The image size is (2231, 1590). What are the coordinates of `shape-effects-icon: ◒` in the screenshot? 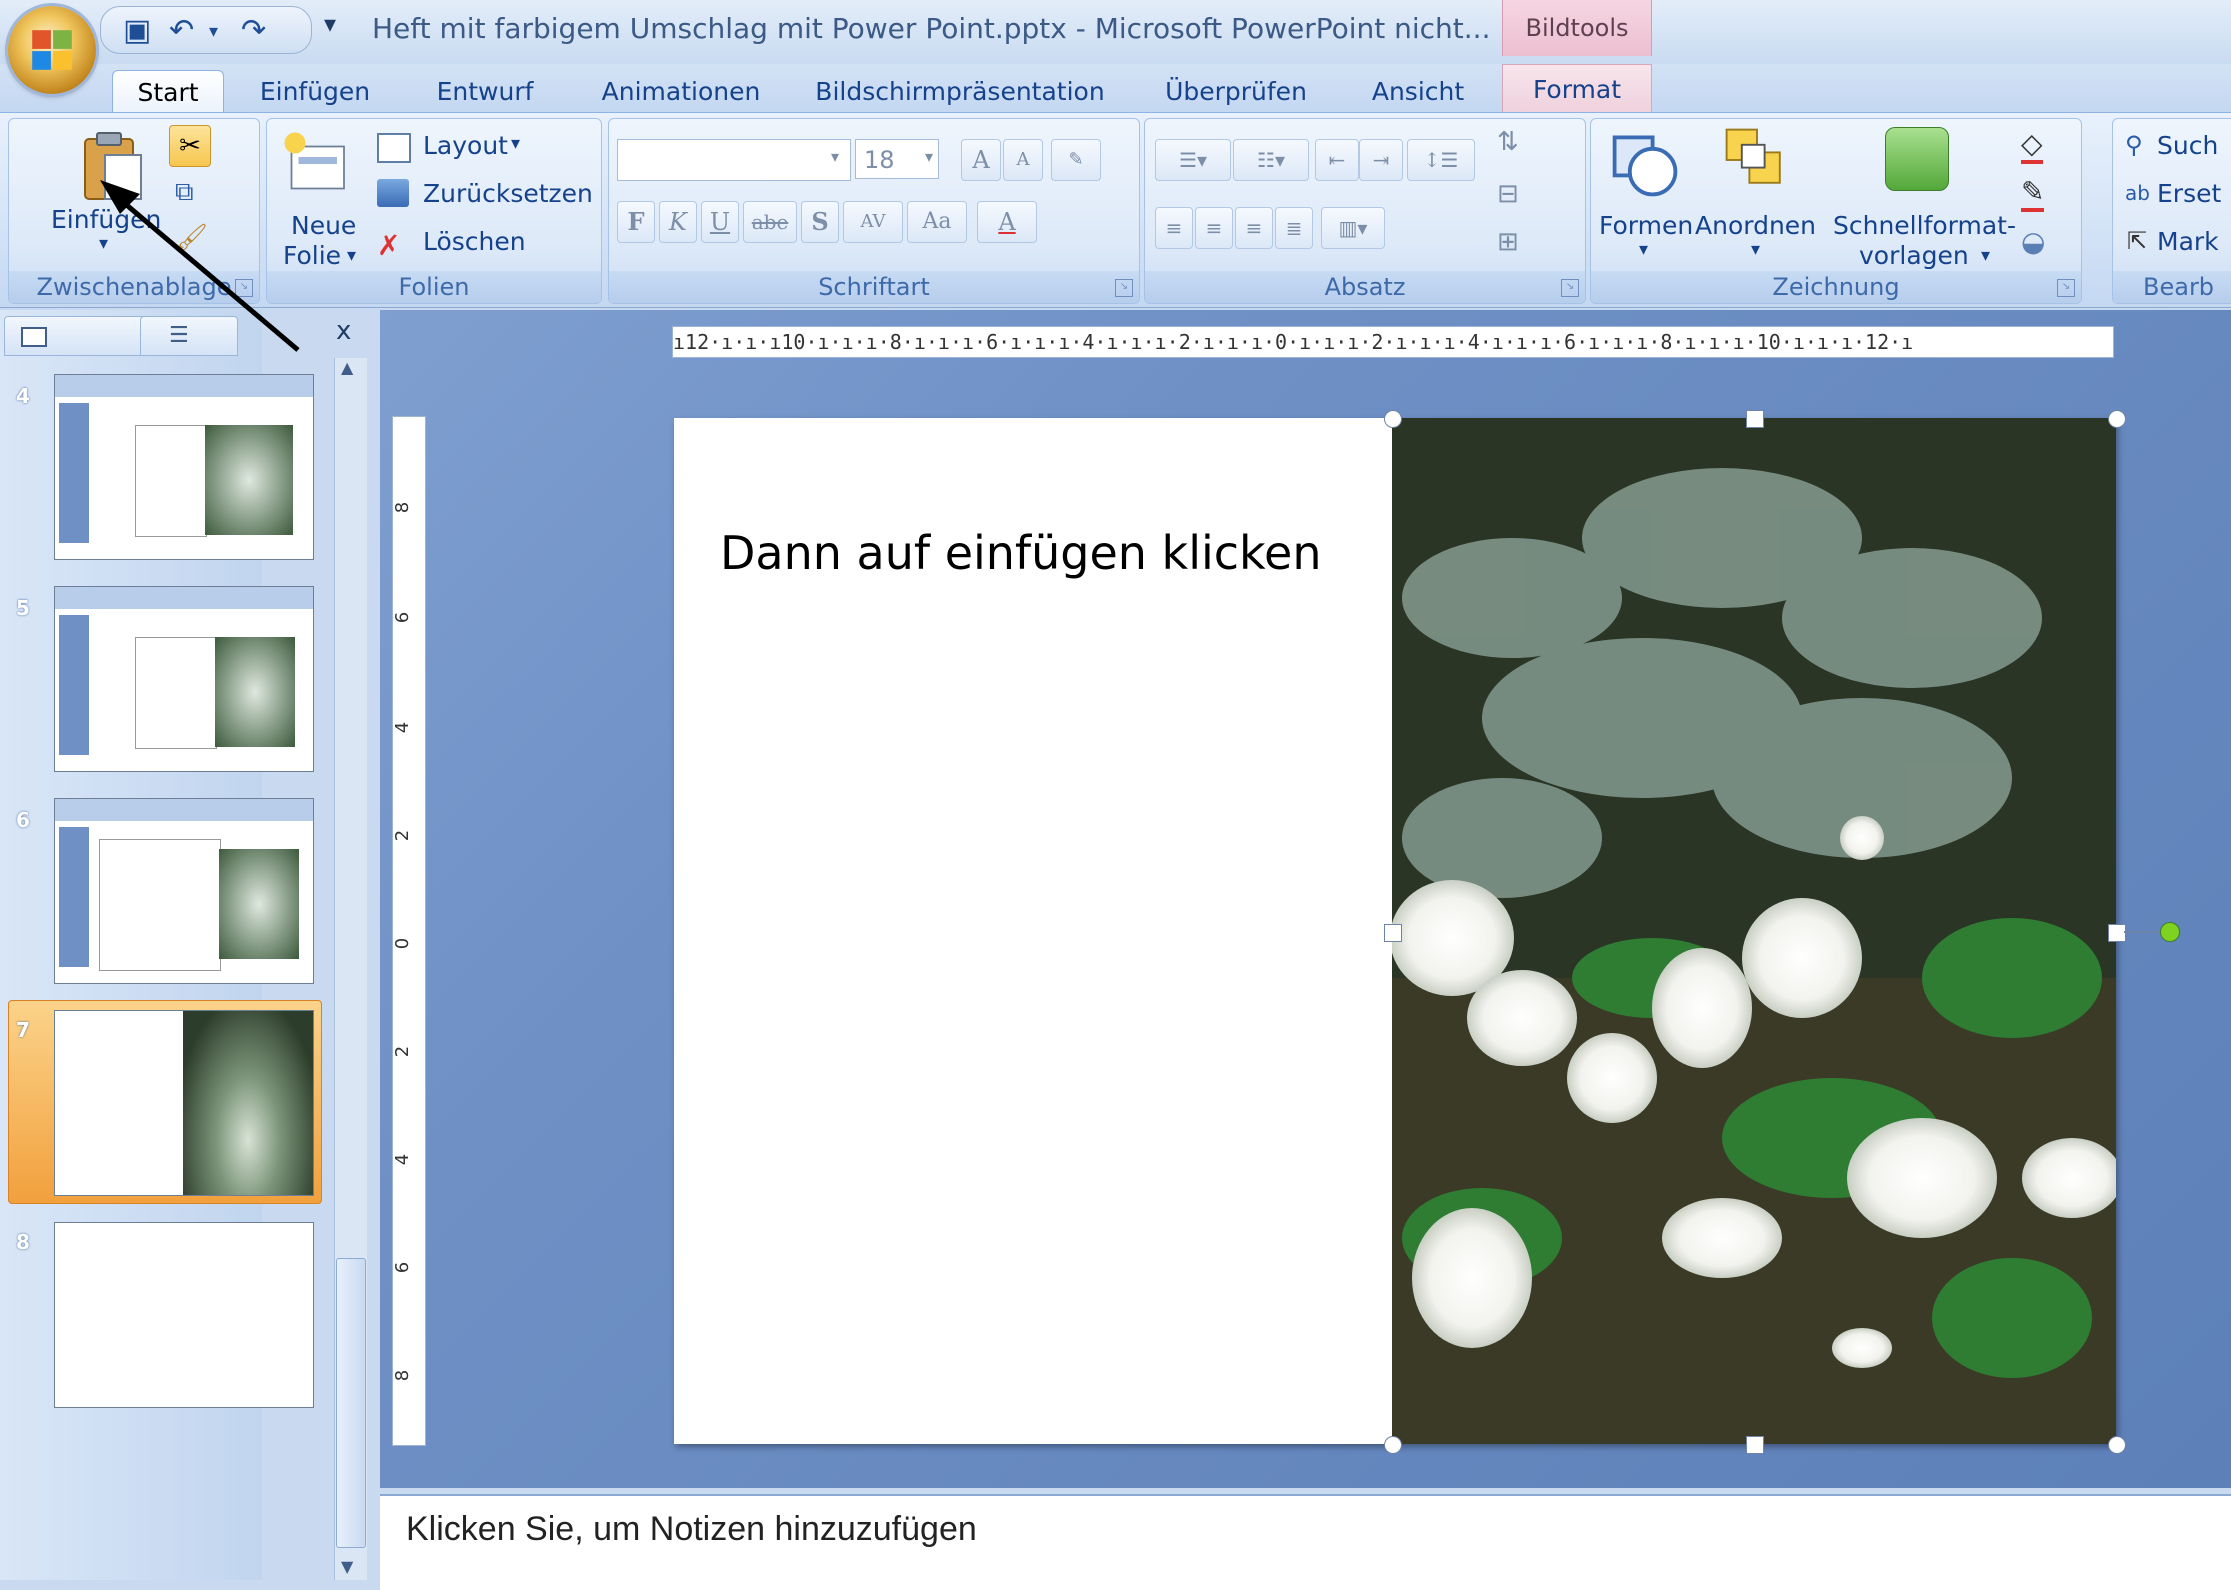 It's located at (2033, 241).